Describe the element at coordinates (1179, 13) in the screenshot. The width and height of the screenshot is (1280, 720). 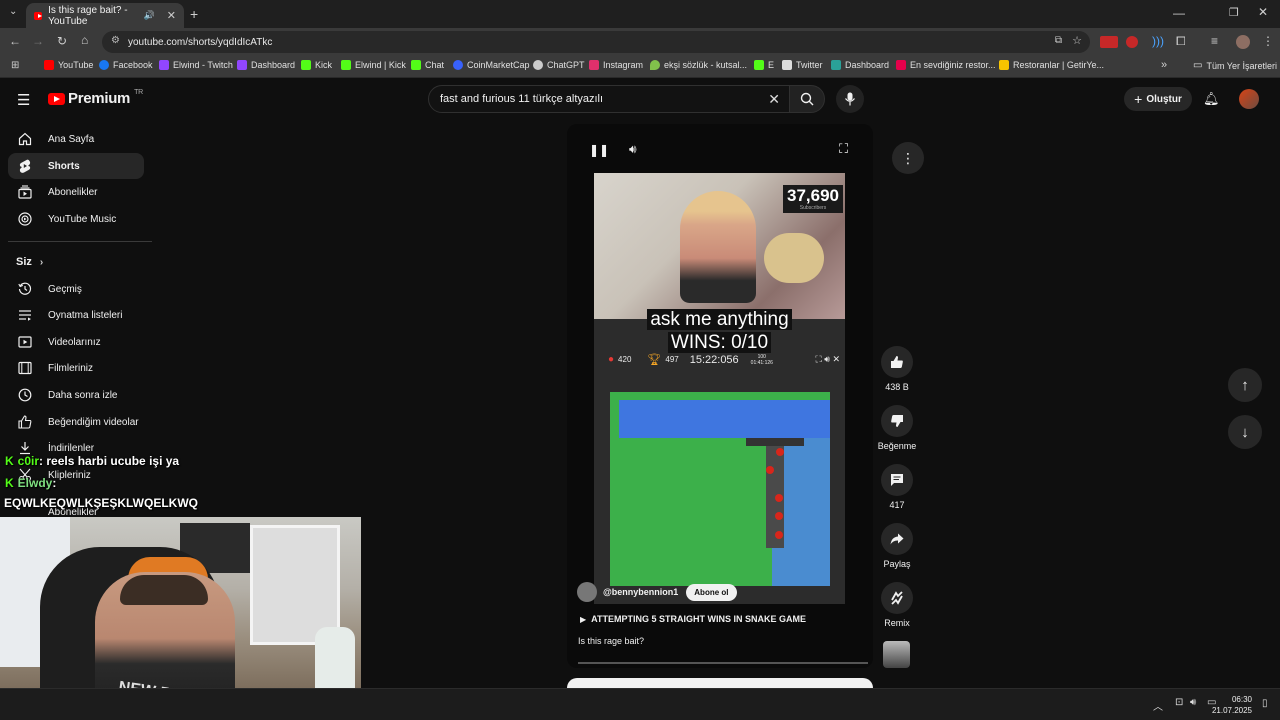
I see `minimize-window-icon: —` at that location.